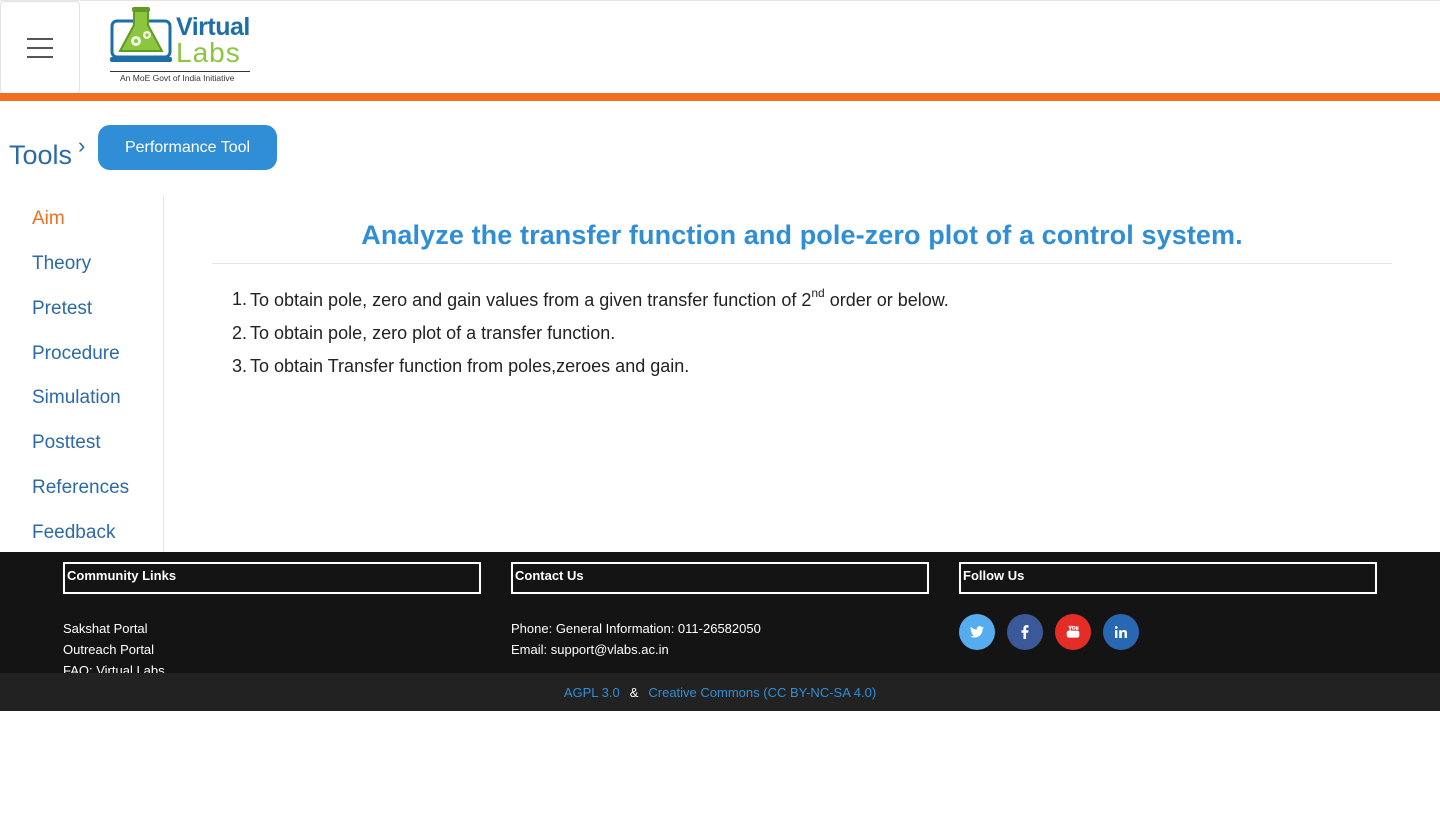 The height and width of the screenshot is (820, 1440). Describe the element at coordinates (720, 97) in the screenshot. I see `header-accent-bar` at that location.